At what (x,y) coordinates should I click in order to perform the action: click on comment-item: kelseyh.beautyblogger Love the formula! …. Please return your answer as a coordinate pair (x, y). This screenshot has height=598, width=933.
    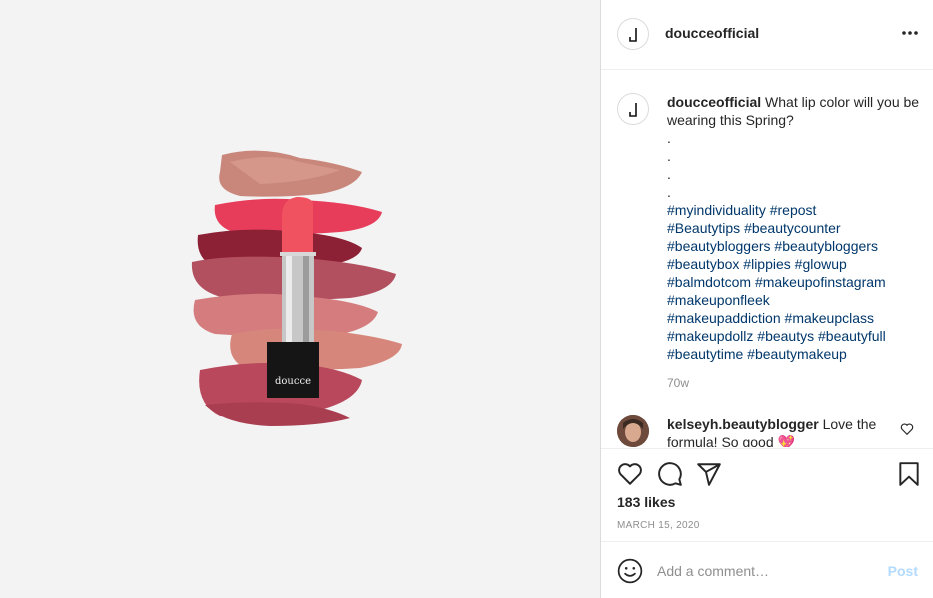
    Looking at the image, I should click on (767, 429).